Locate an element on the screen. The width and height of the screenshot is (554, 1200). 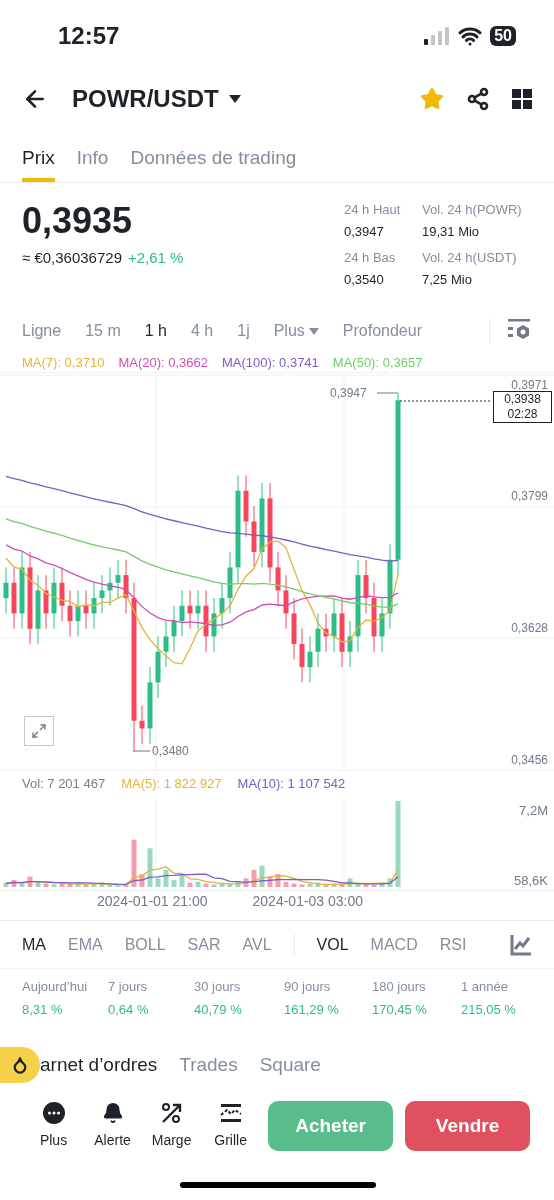
action-button: Grille is located at coordinates (231, 1126).